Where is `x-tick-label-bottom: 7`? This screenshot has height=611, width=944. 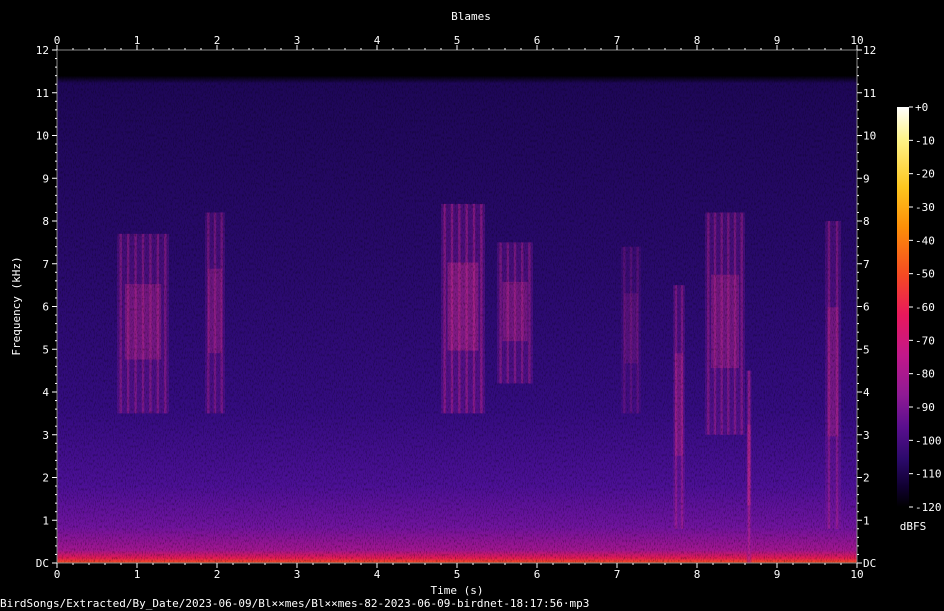
x-tick-label-bottom: 7 is located at coordinates (617, 574).